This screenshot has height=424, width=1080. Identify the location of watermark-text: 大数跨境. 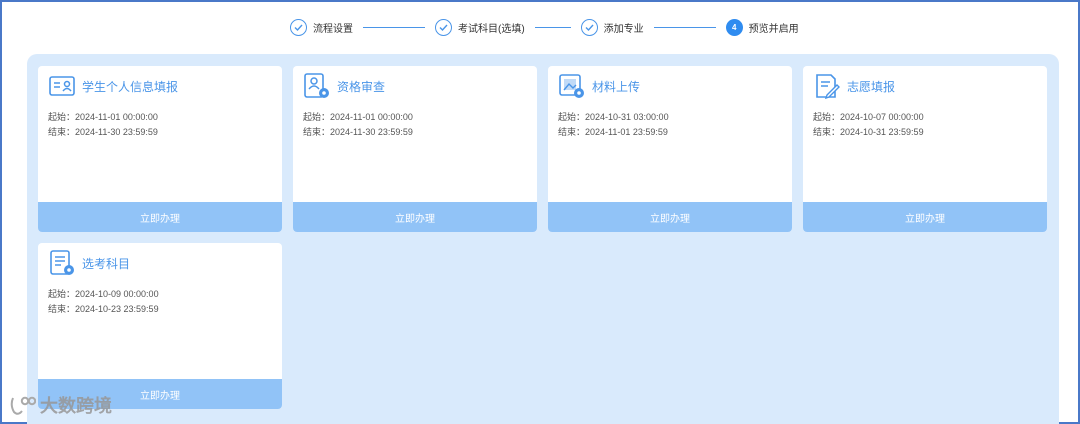
(76, 406).